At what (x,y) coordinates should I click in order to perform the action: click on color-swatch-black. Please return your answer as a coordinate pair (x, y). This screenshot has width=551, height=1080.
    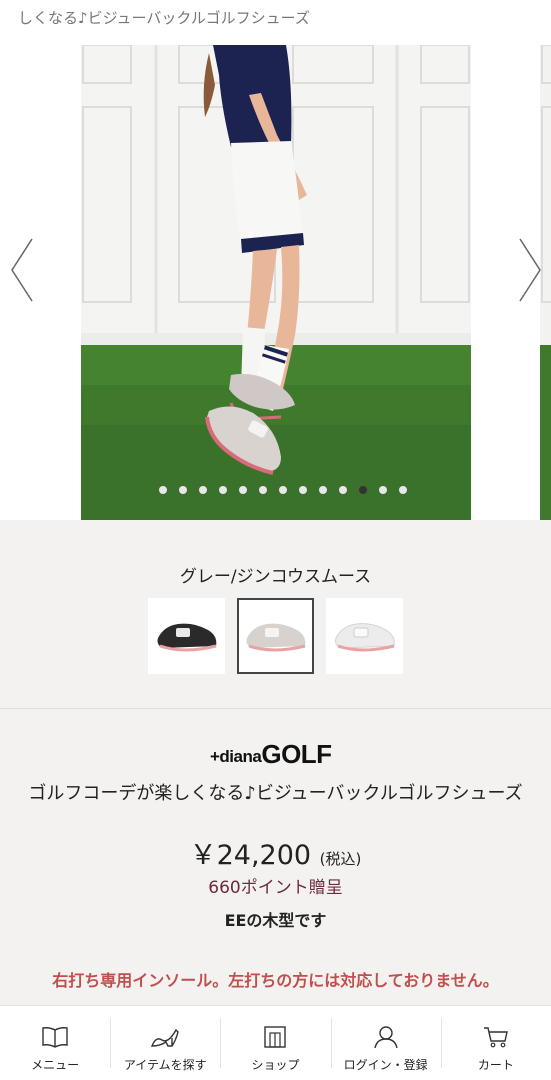
    Looking at the image, I should click on (186, 636).